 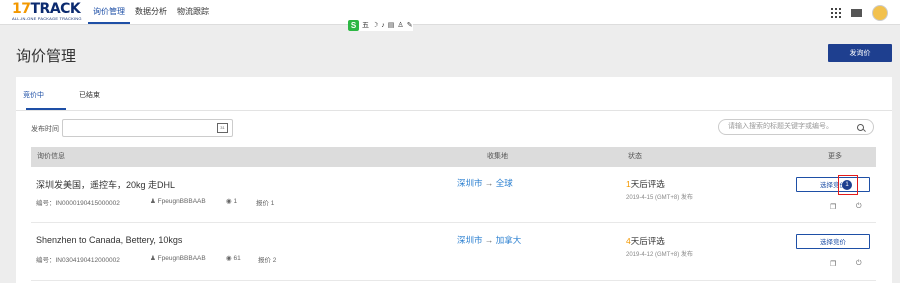 I want to click on nav-data-analysis: 数据分析, so click(x=151, y=12).